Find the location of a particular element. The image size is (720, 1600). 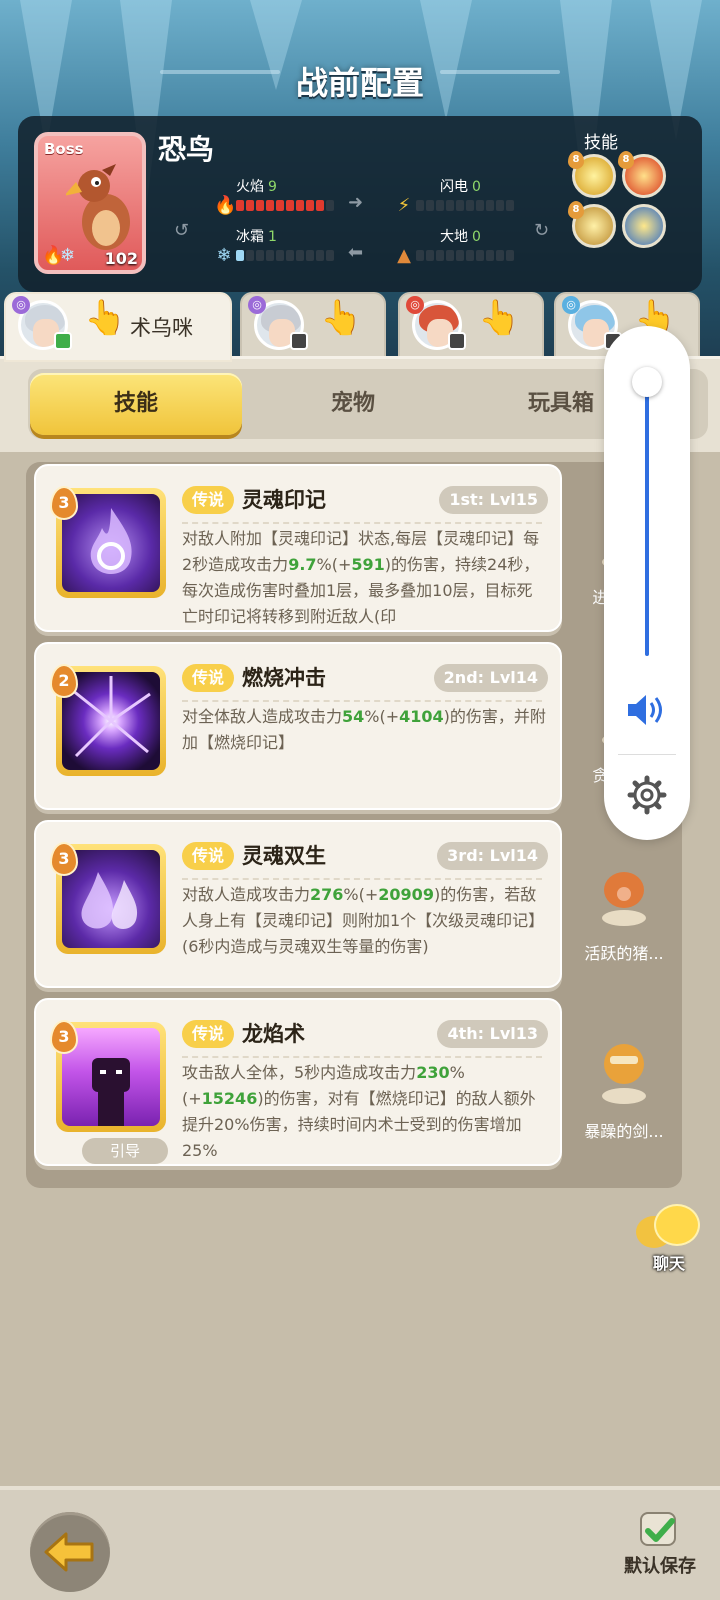

ice-orb-icon is located at coordinates (644, 226).